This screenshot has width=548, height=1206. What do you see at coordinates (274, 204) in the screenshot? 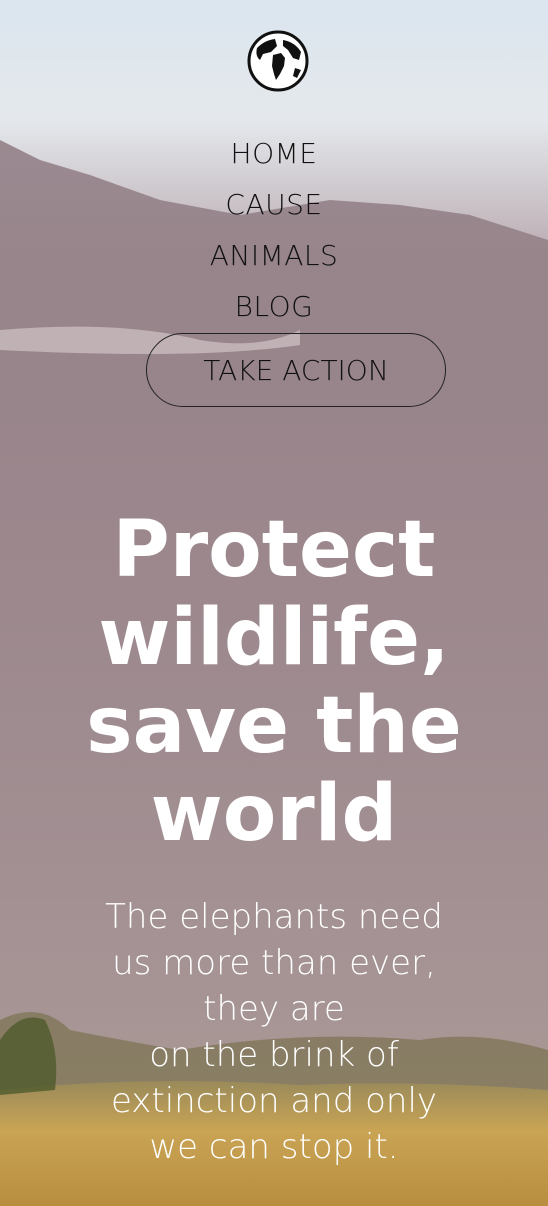
I see `nav-item-cause: CAUSE` at bounding box center [274, 204].